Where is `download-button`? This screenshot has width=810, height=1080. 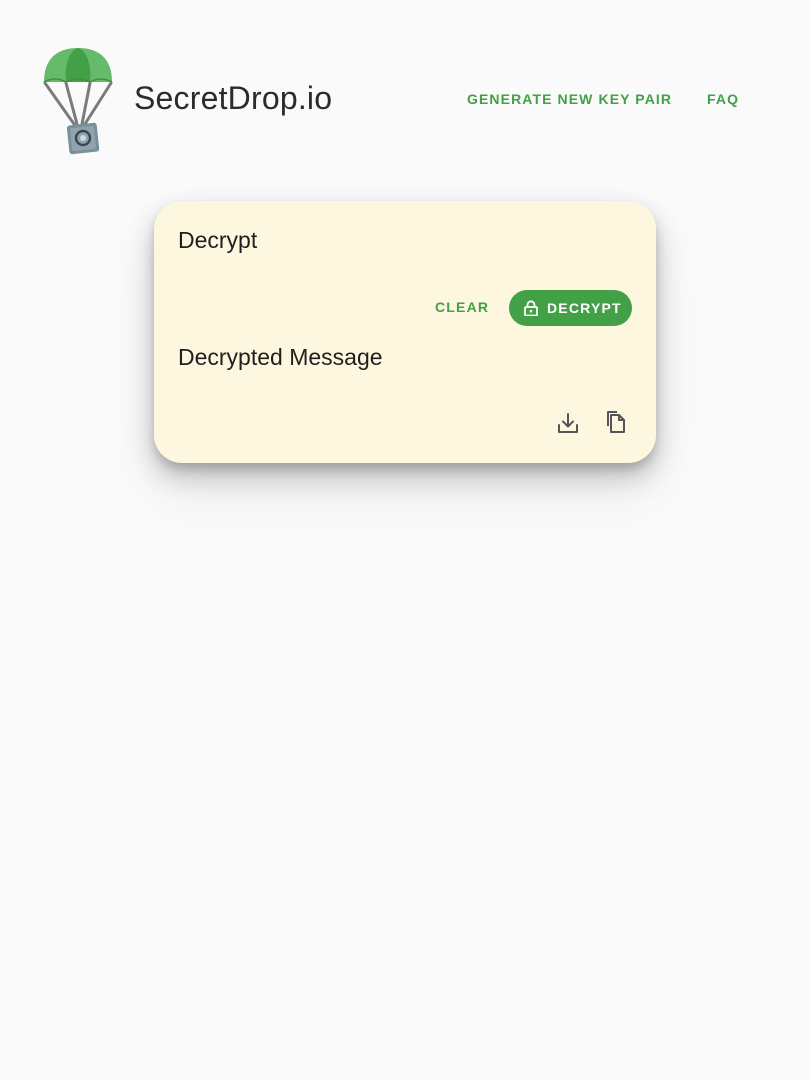
download-button is located at coordinates (568, 423).